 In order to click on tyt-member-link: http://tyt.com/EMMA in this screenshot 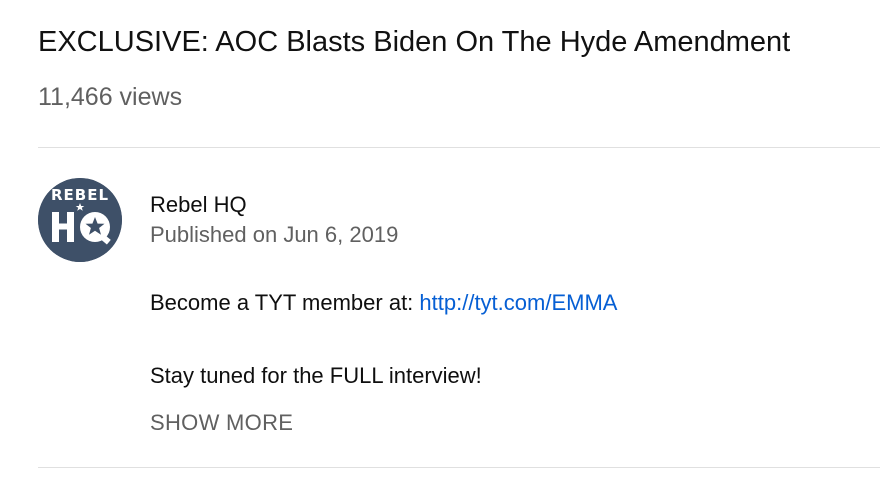, I will do `click(518, 302)`.